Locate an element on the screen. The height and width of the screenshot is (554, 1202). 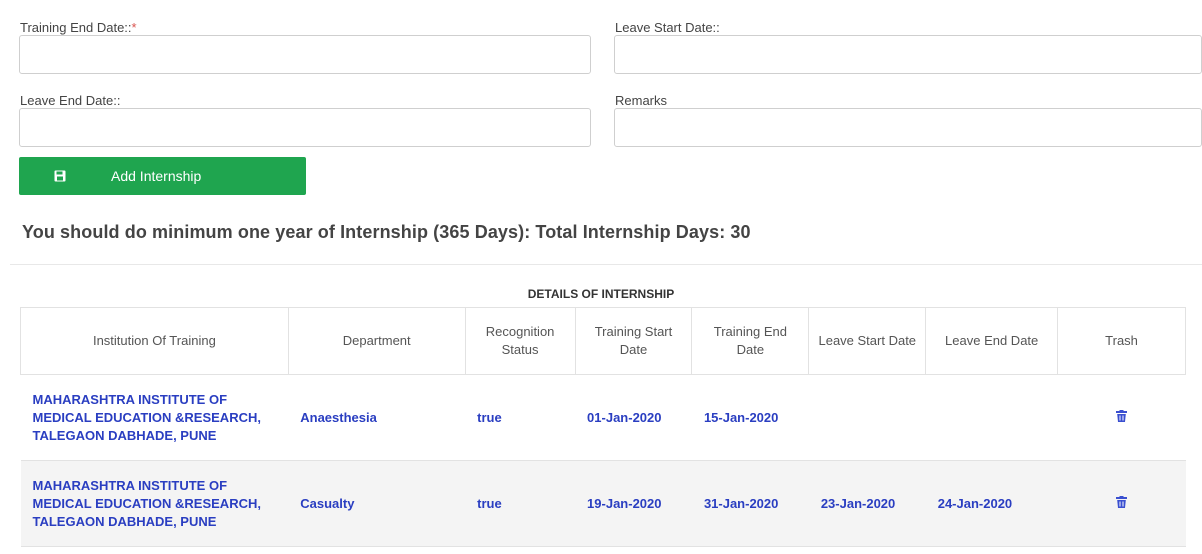
add-internship-label: Add Internship is located at coordinates (156, 176).